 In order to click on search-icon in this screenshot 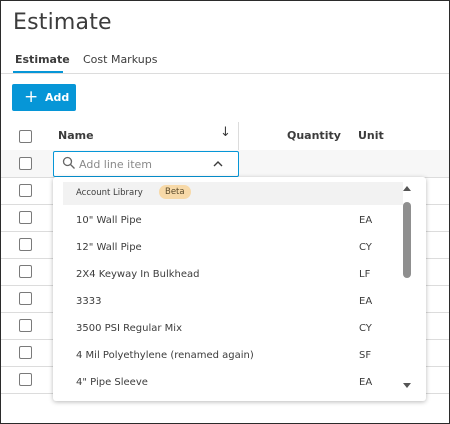, I will do `click(68, 162)`.